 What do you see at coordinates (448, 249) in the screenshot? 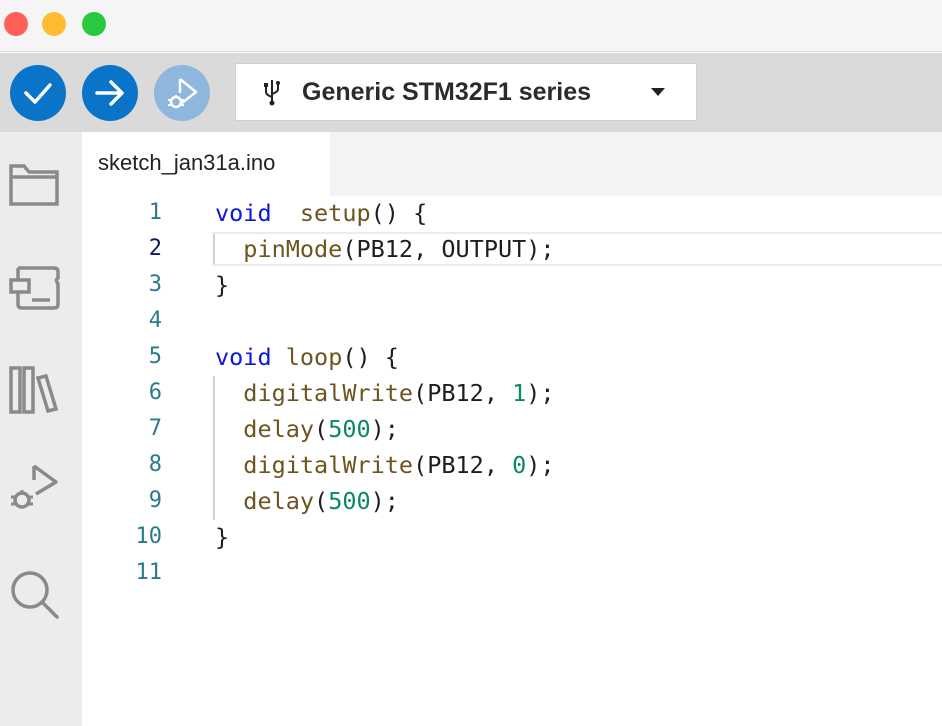
I see `code-token: (PB12, OUTPUT);` at bounding box center [448, 249].